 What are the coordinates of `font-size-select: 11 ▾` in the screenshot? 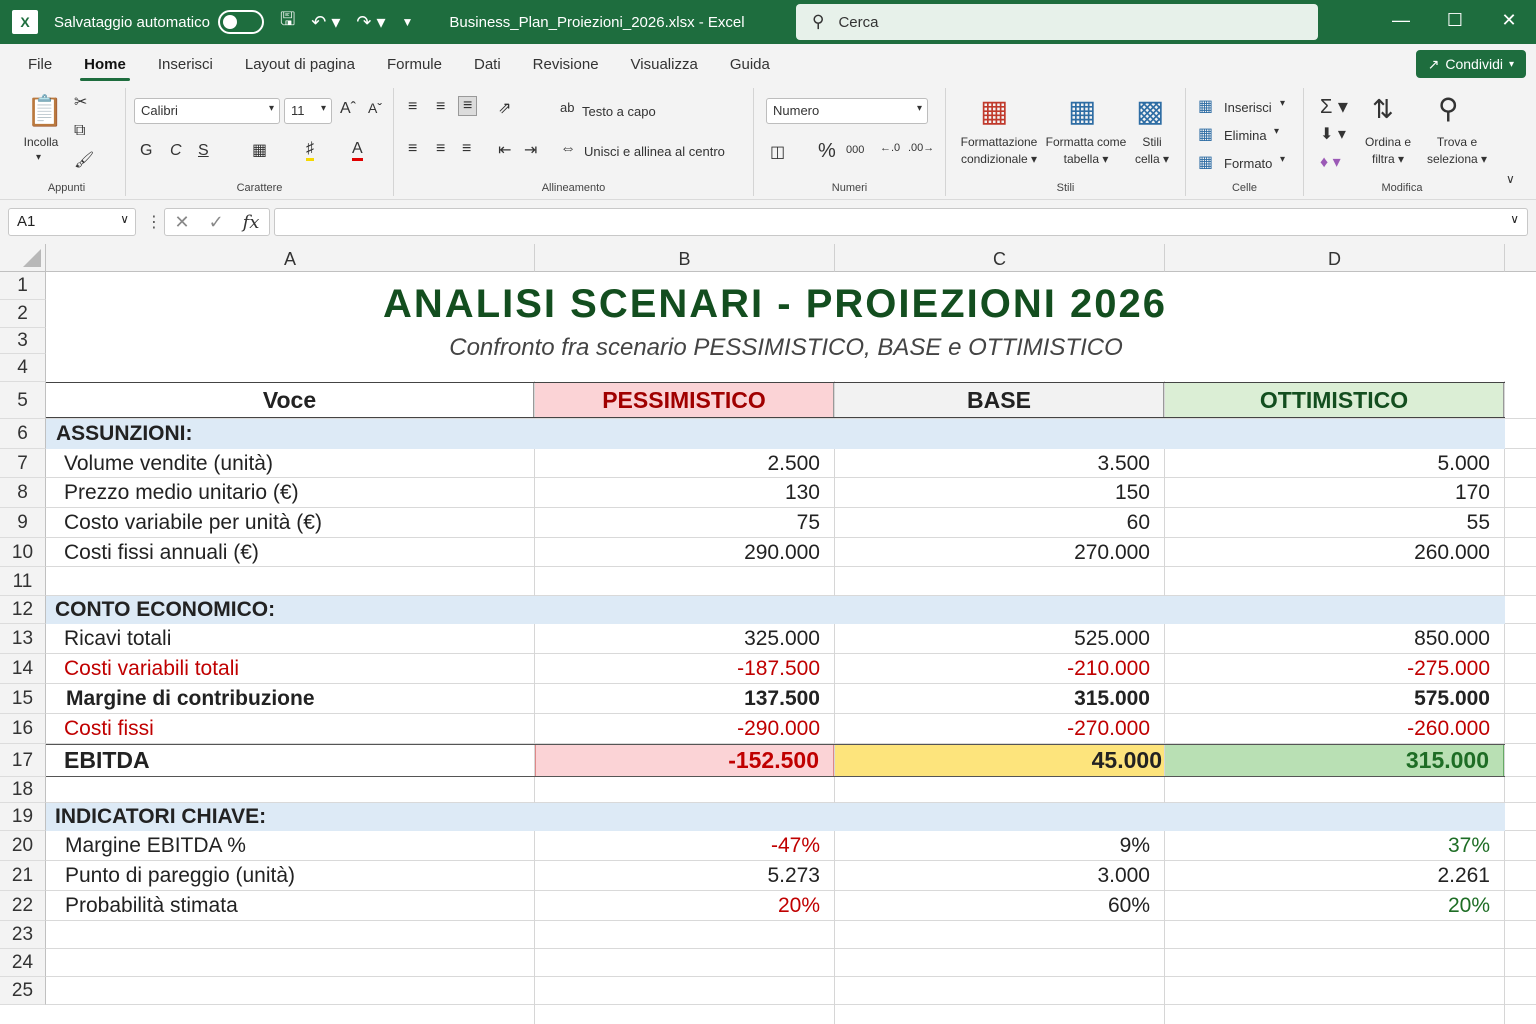 It's located at (308, 111).